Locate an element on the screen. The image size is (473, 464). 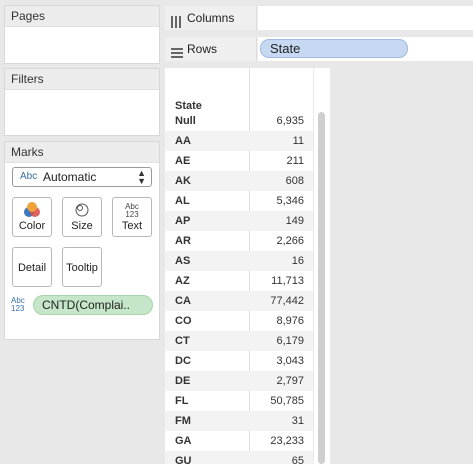
count-cell: 2,266 is located at coordinates (290, 241).